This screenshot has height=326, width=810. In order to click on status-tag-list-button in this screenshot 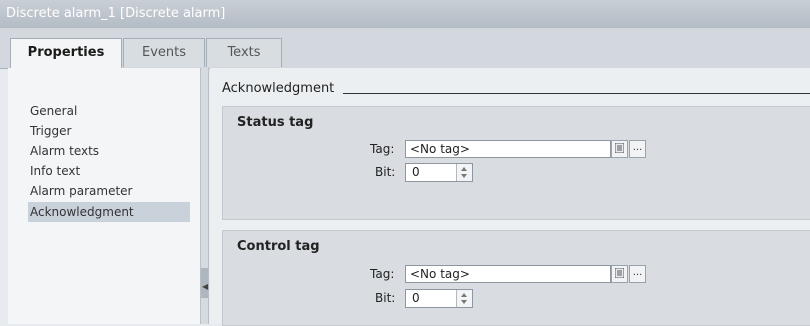, I will do `click(619, 149)`.